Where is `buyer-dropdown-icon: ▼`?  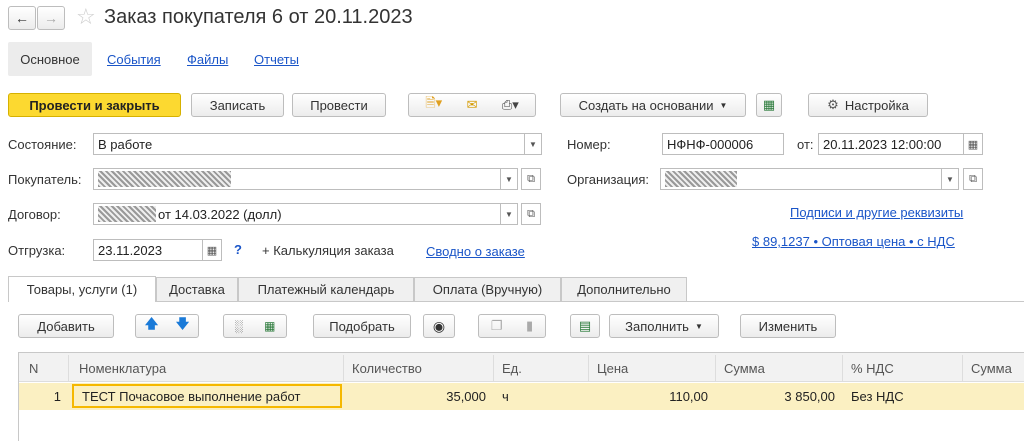
buyer-dropdown-icon: ▼ is located at coordinates (509, 179).